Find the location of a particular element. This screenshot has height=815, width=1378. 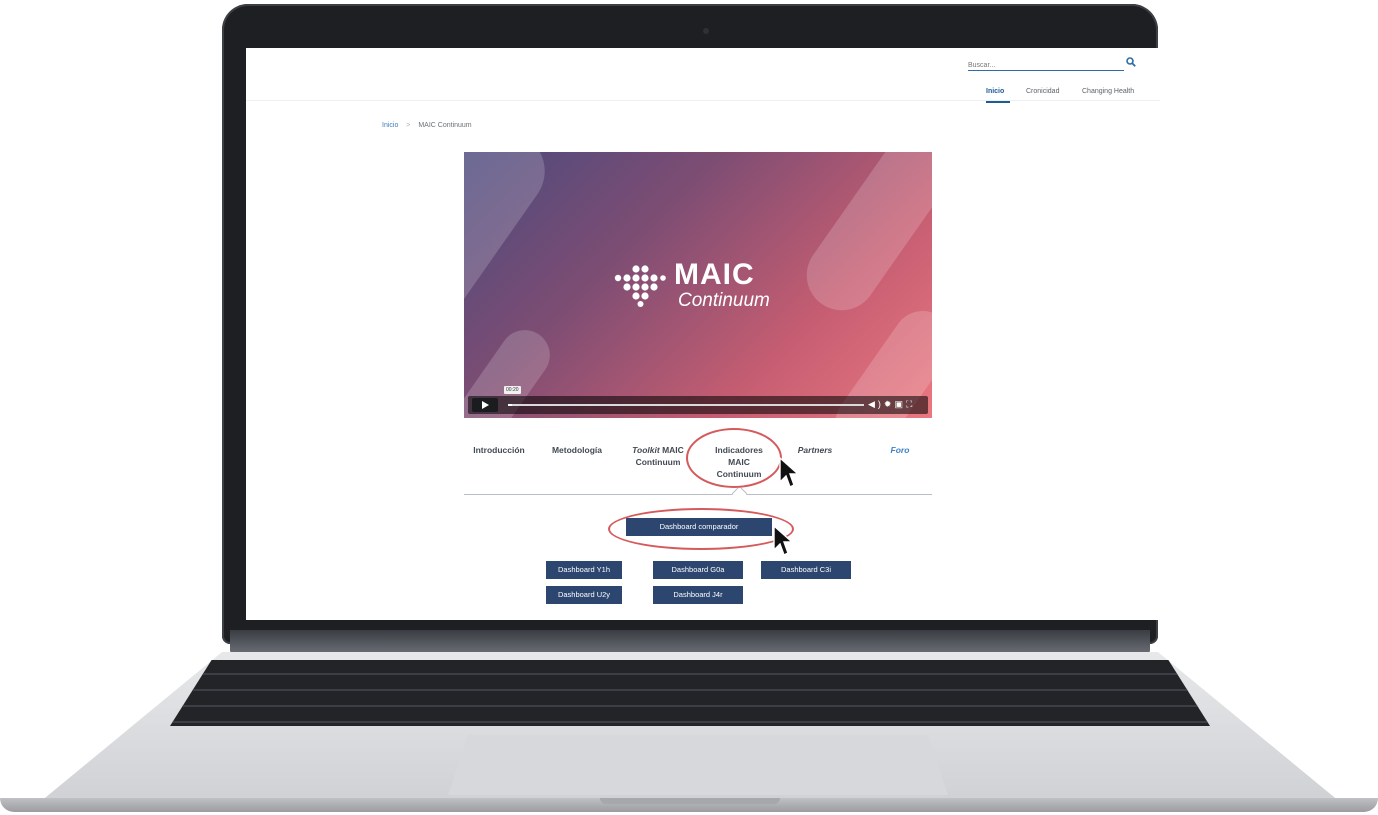

maic-dots-icon is located at coordinates (640, 286).